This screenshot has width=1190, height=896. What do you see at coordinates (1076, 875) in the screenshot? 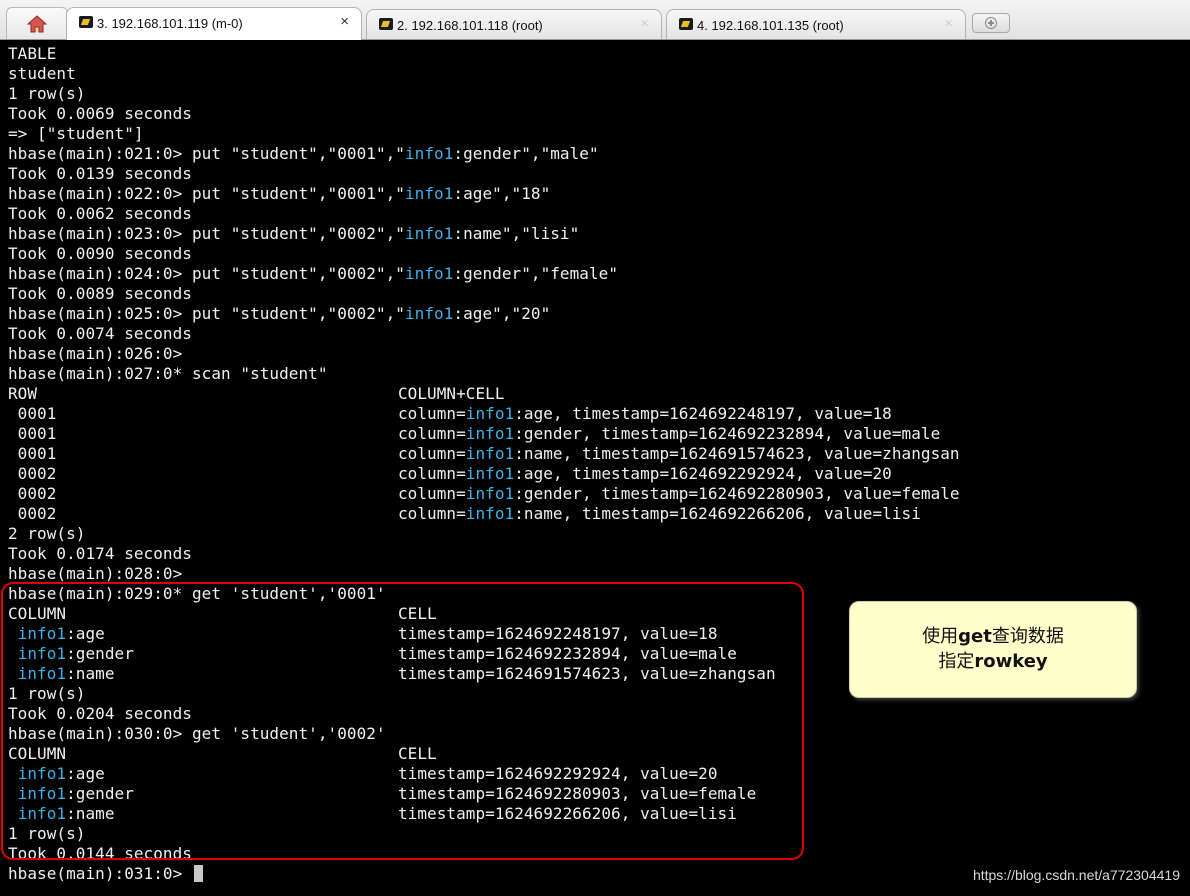
I see `watermark: https://blog.csdn.net/a772304419` at bounding box center [1076, 875].